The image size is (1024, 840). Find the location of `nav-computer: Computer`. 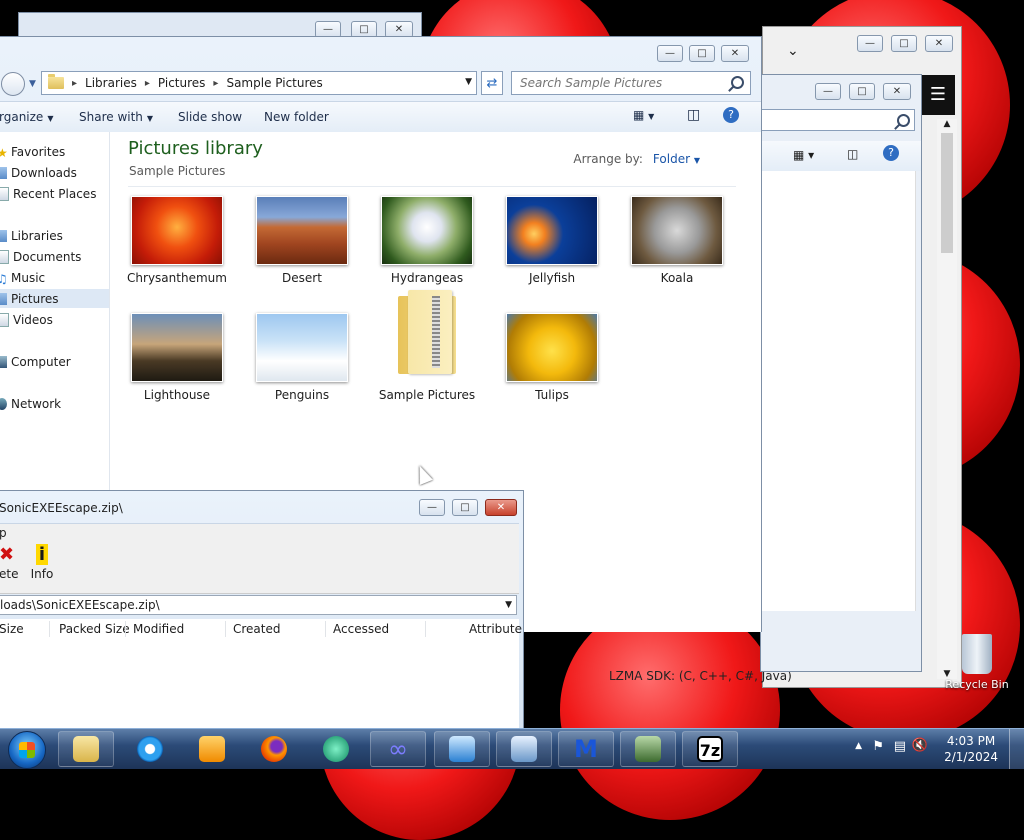

nav-computer: Computer is located at coordinates (54, 361).